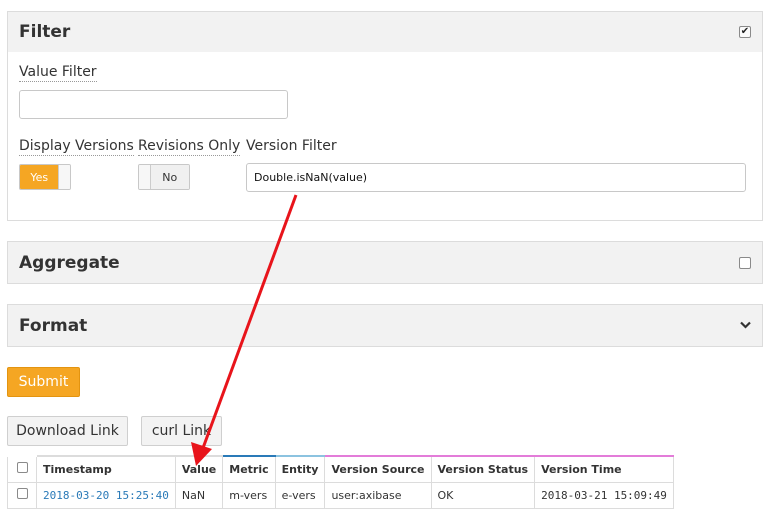  I want to click on select-all-cell, so click(22, 469).